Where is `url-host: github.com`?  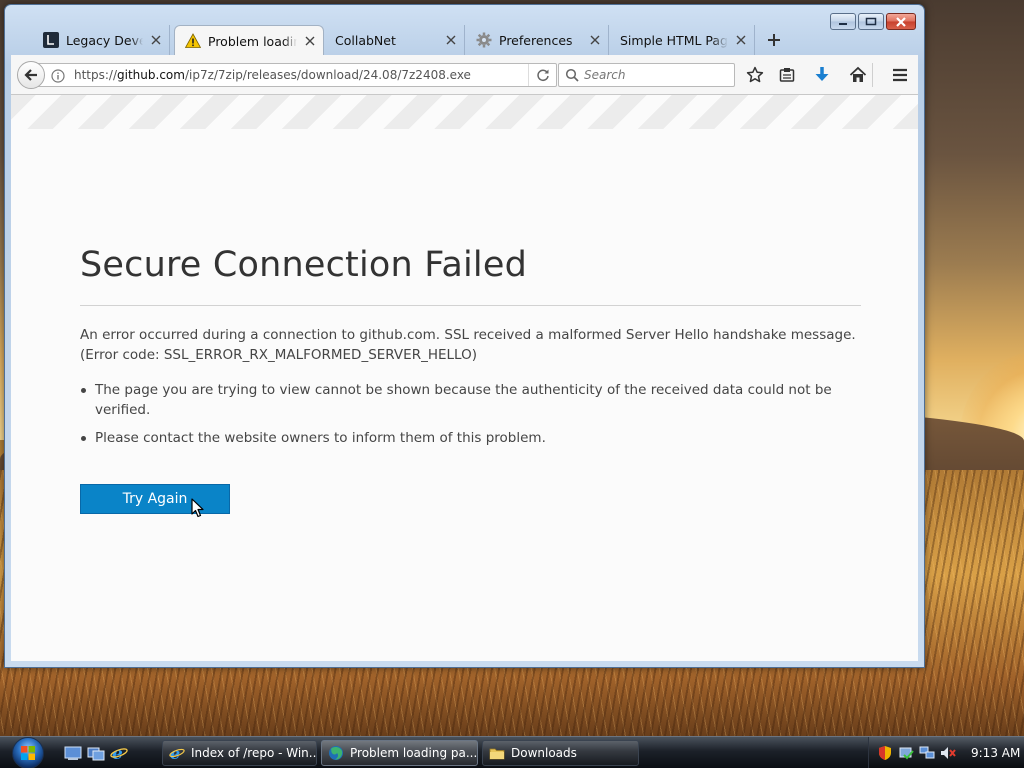
url-host: github.com is located at coordinates (151, 75).